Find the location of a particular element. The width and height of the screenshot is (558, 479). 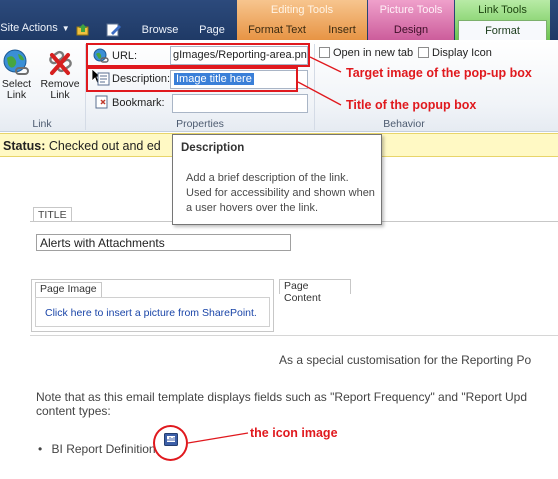

annotation-target-image: Target image of the pop-up box is located at coordinates (439, 73).